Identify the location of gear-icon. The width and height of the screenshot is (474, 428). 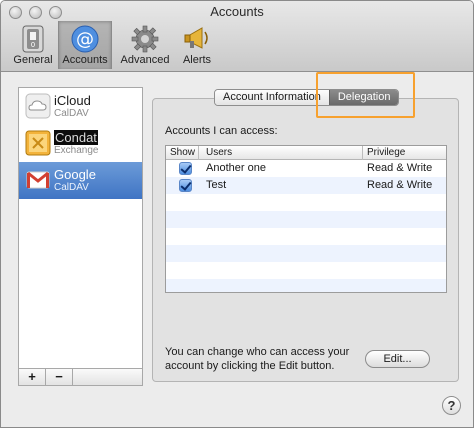
(145, 39).